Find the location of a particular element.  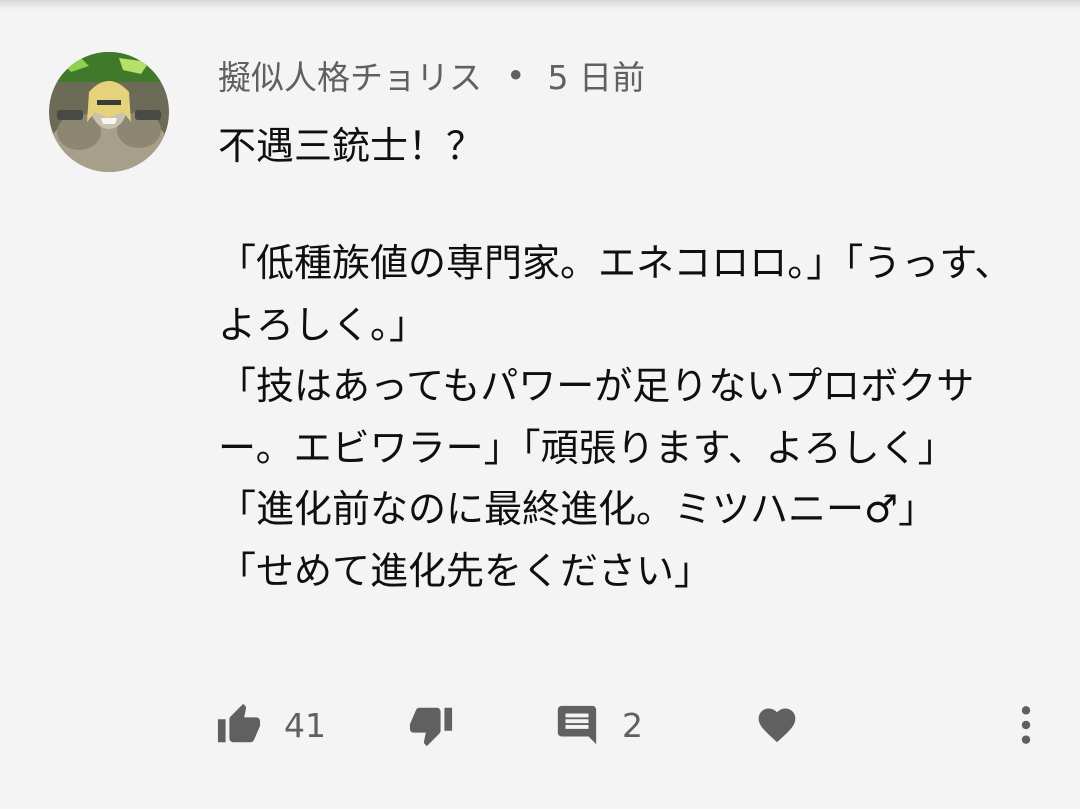

avatar is located at coordinates (109, 112).